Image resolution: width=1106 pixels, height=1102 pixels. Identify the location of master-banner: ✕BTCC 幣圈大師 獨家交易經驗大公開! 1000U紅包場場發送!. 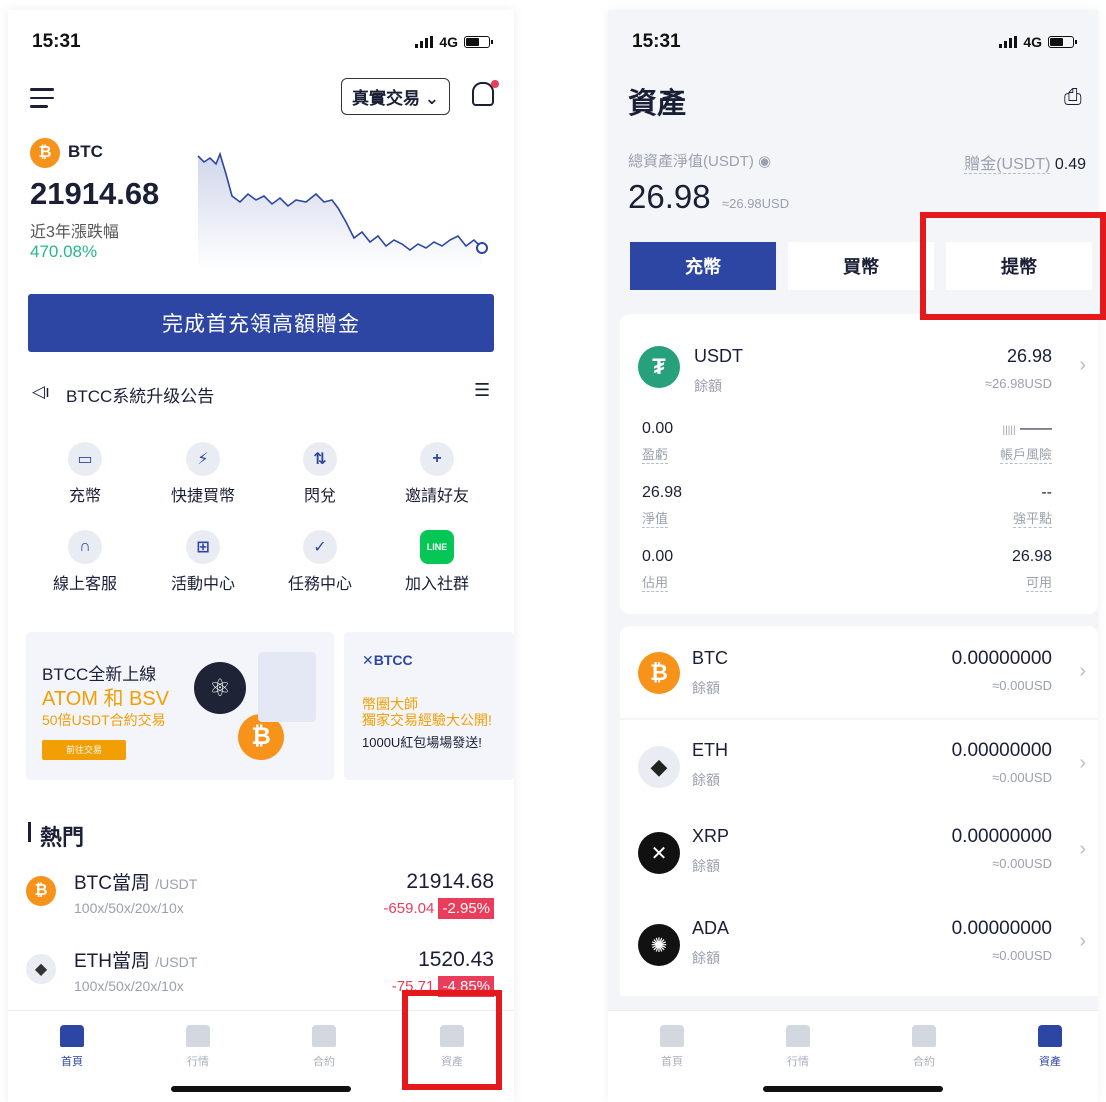
(429, 706).